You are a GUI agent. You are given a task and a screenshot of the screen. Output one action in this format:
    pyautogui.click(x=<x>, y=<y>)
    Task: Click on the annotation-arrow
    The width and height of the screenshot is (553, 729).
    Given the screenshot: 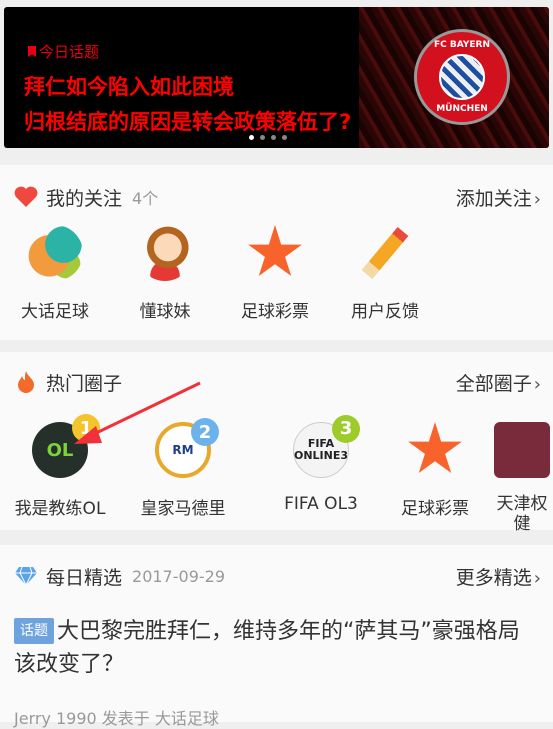 What is the action you would take?
    pyautogui.click(x=137, y=412)
    